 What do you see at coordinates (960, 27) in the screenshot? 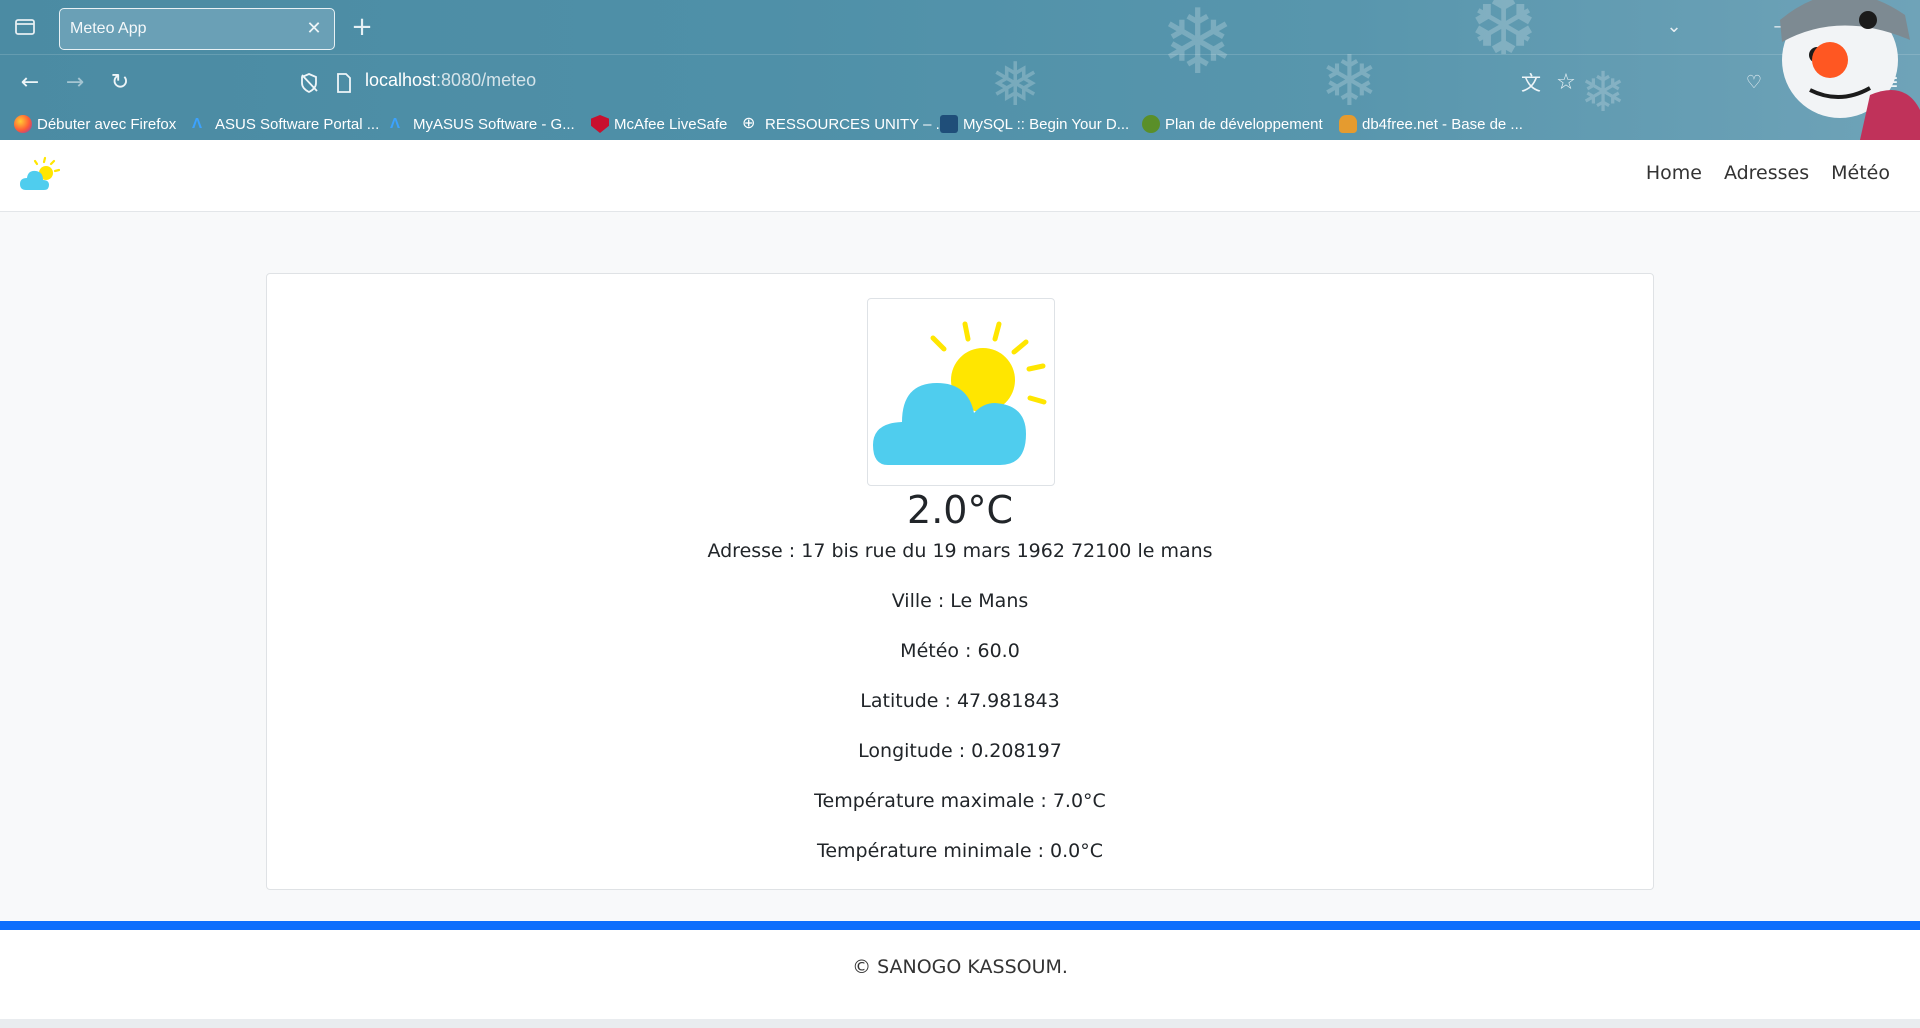
I see `tab-bar: Meteo App ✕ + ⌄ – ❐ ✕` at bounding box center [960, 27].